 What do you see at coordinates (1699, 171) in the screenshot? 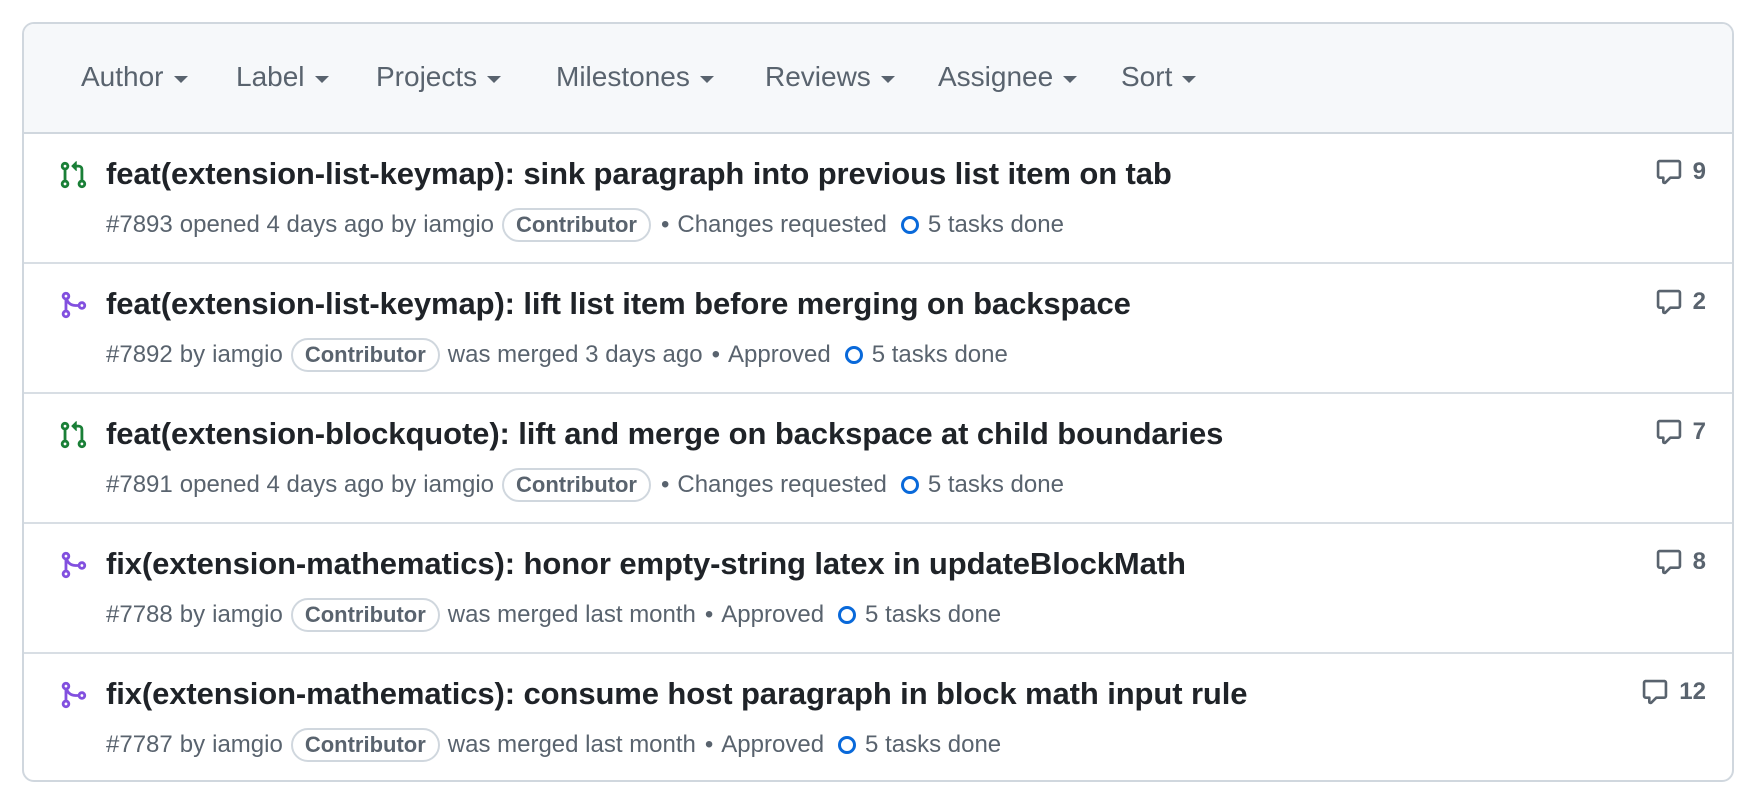
I see `comment-count: 9` at bounding box center [1699, 171].